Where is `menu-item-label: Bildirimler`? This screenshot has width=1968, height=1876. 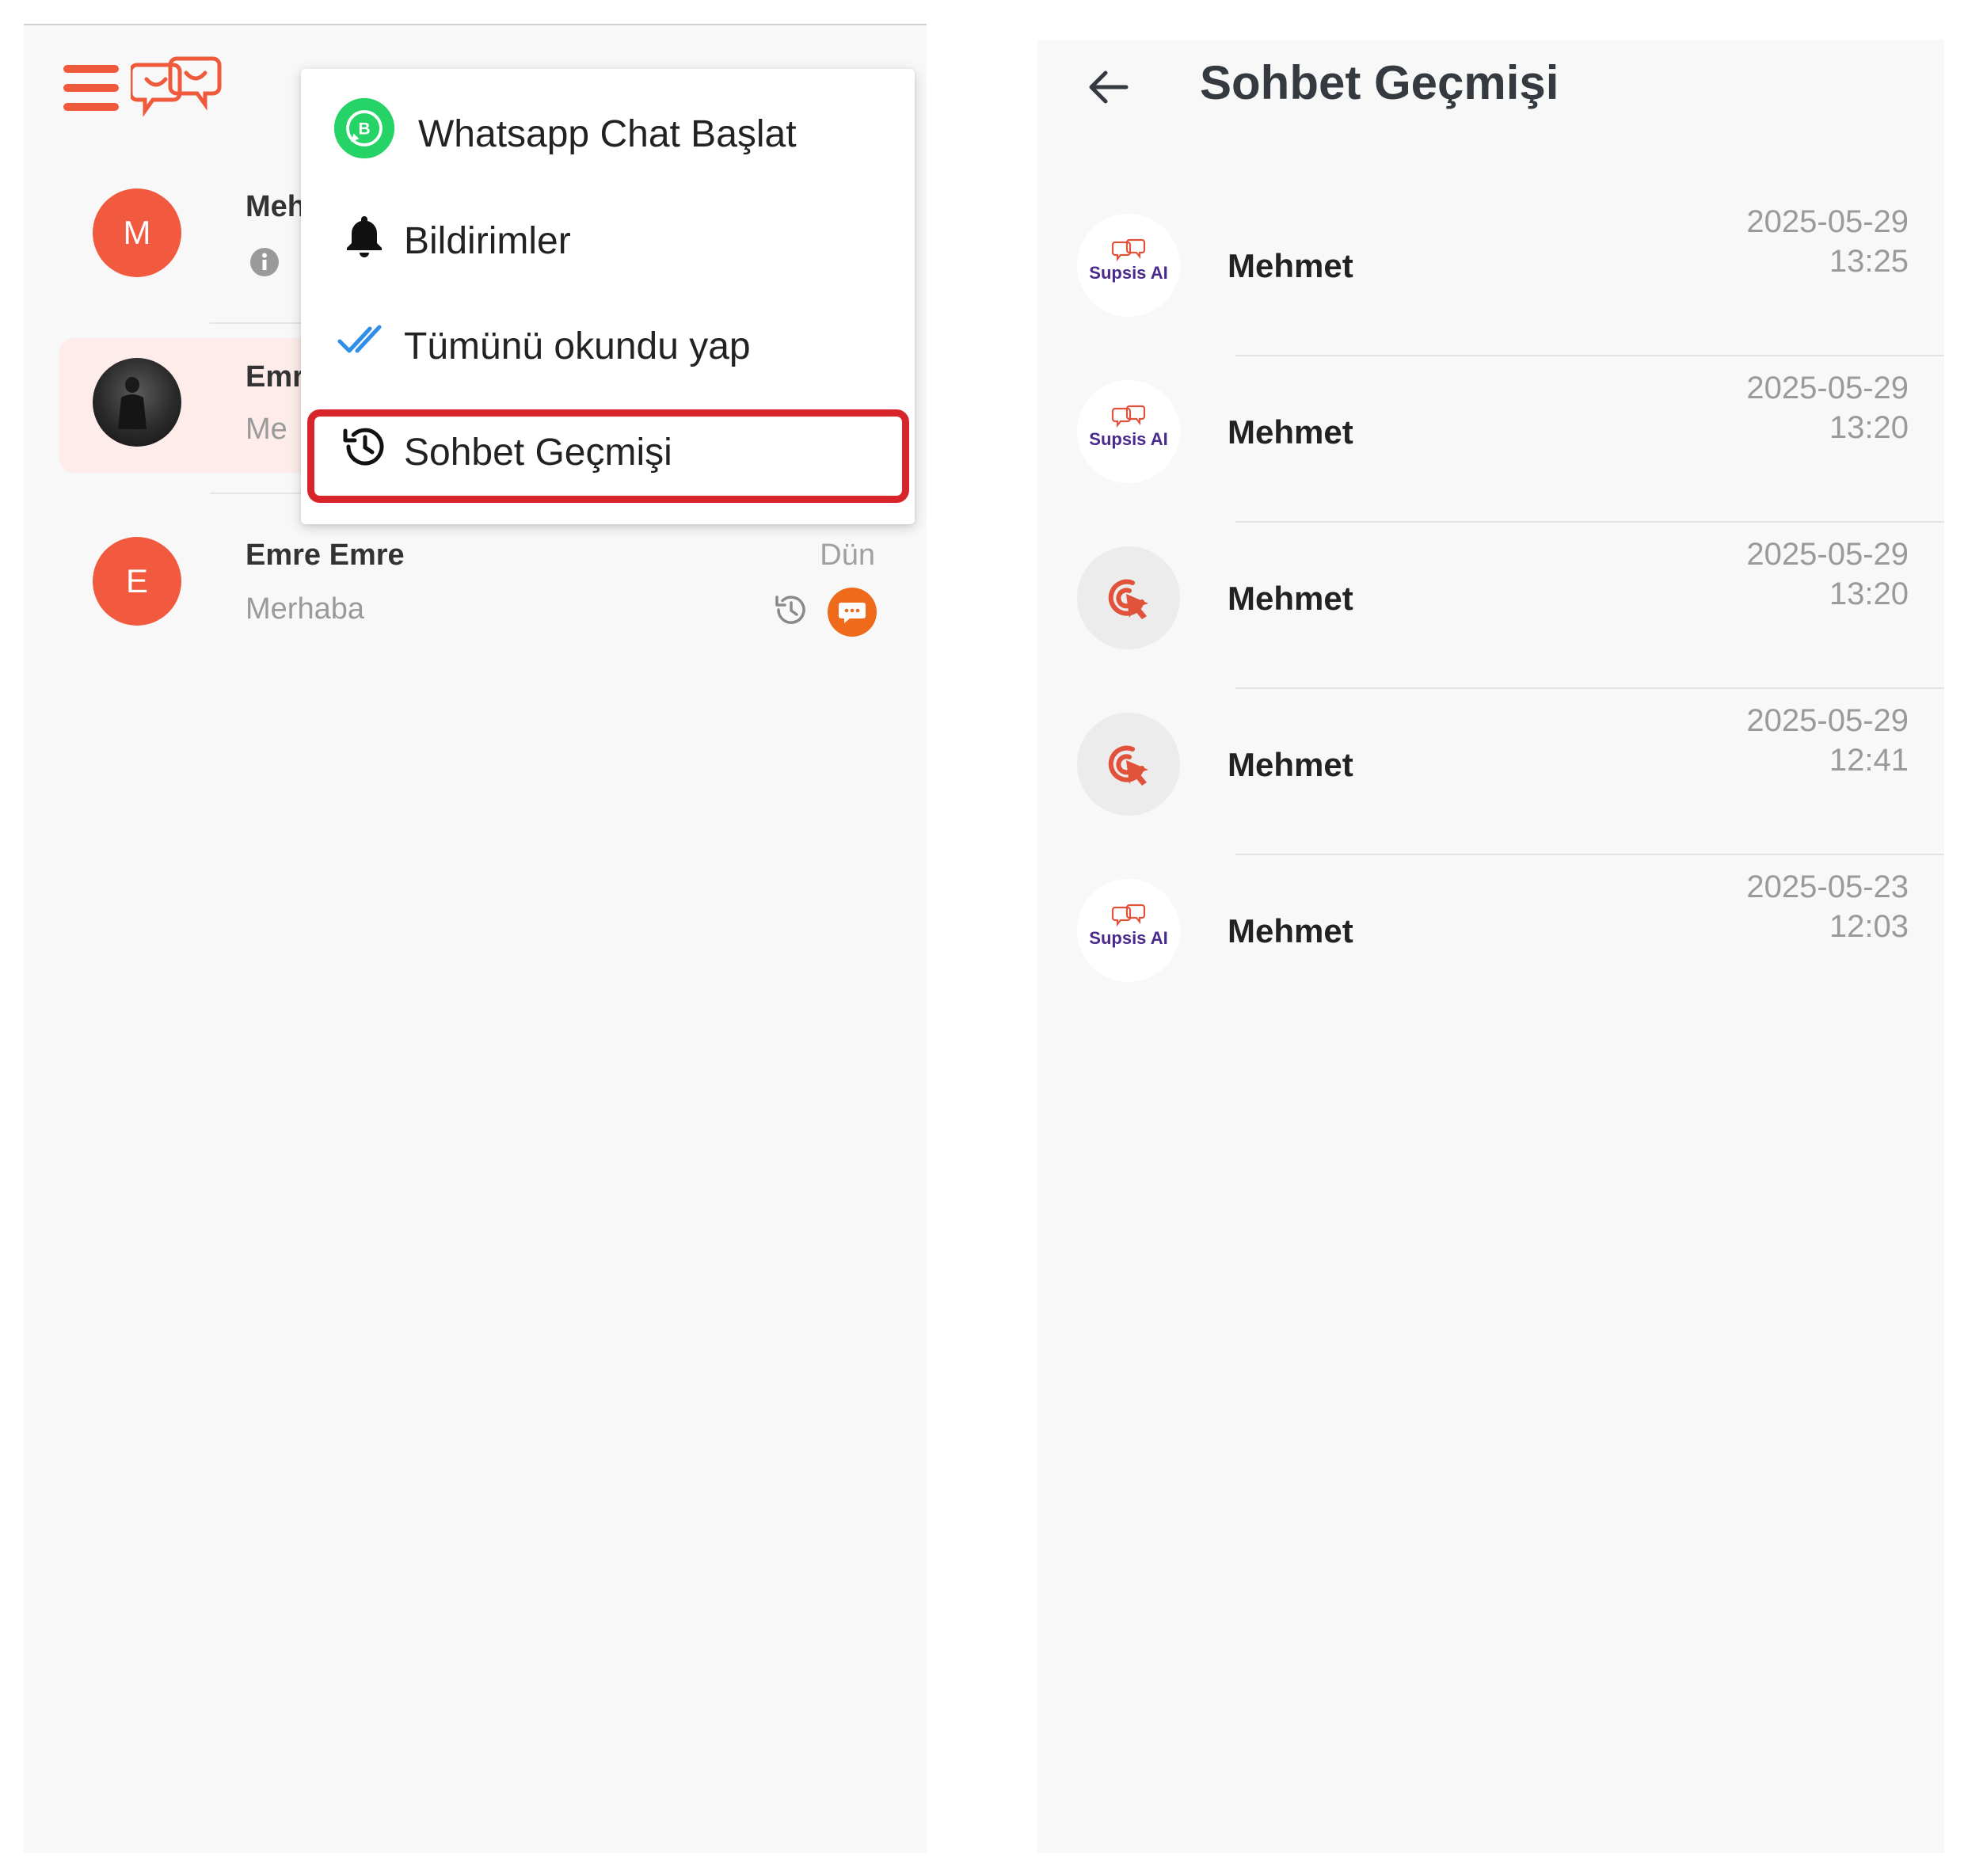
menu-item-label: Bildirimler is located at coordinates (487, 241).